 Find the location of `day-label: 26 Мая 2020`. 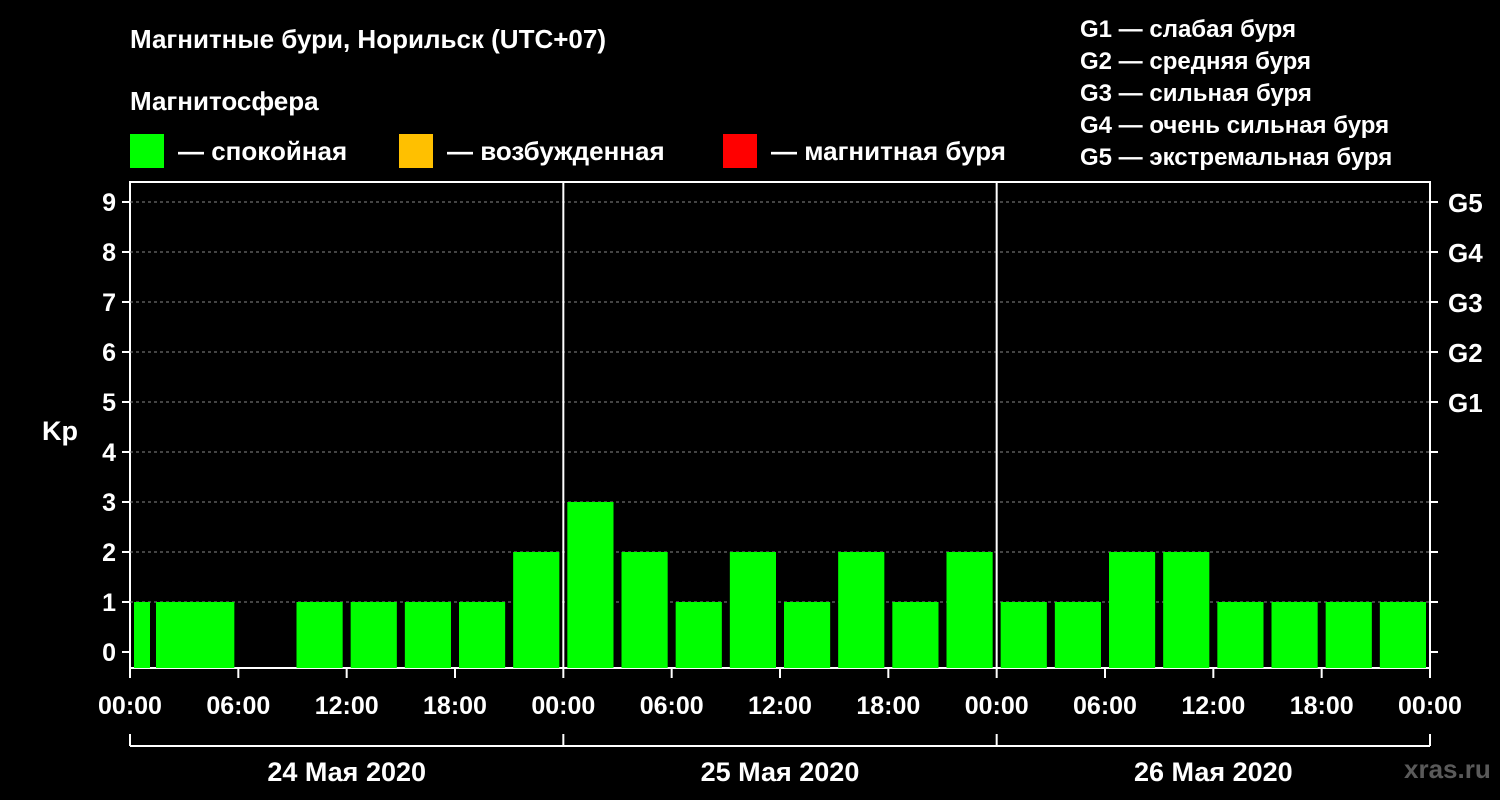

day-label: 26 Мая 2020 is located at coordinates (1213, 772).